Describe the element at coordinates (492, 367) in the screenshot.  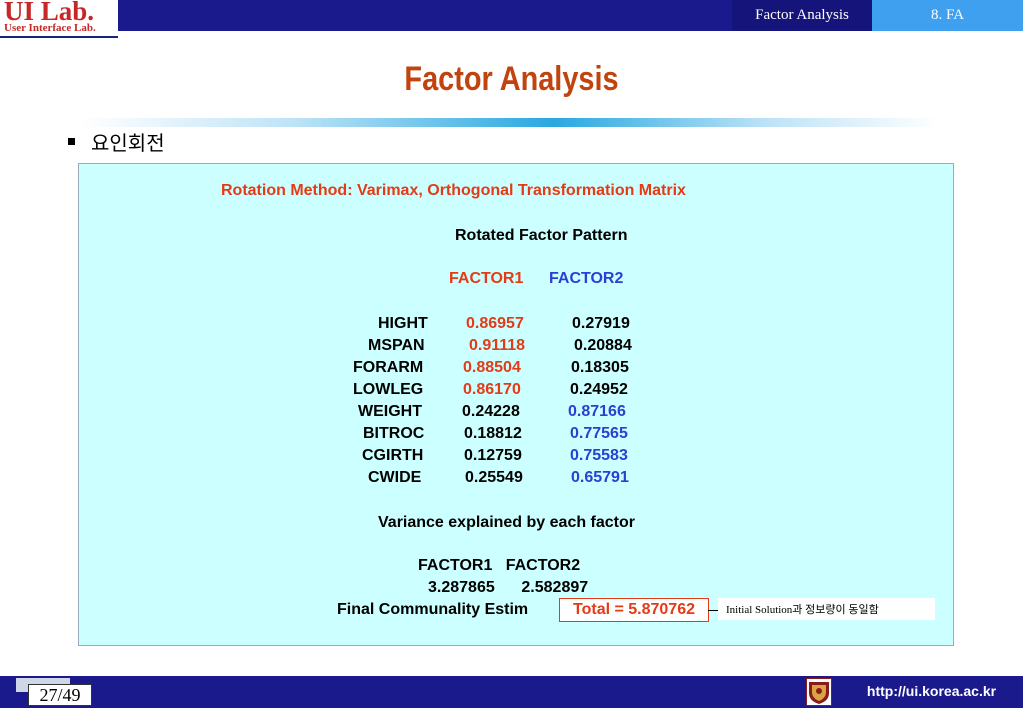
I see `row-f1: 0.88504` at that location.